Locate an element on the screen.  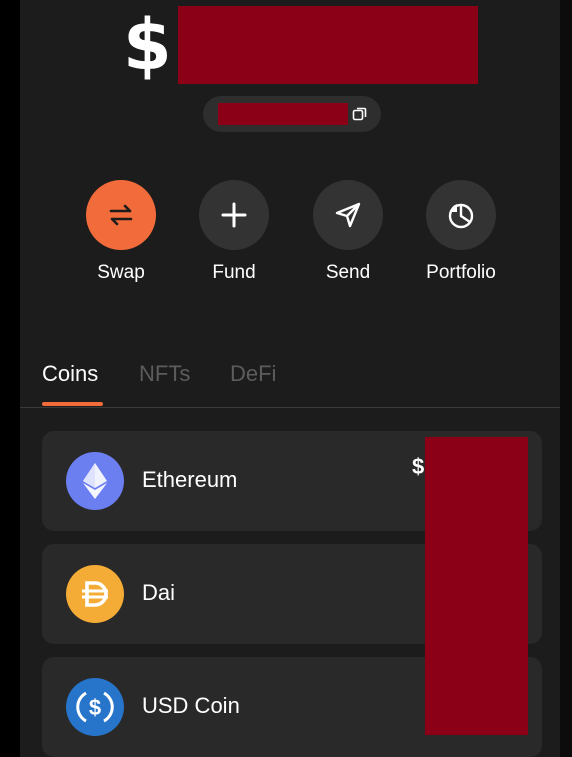
wallet-address-redacted is located at coordinates (283, 114).